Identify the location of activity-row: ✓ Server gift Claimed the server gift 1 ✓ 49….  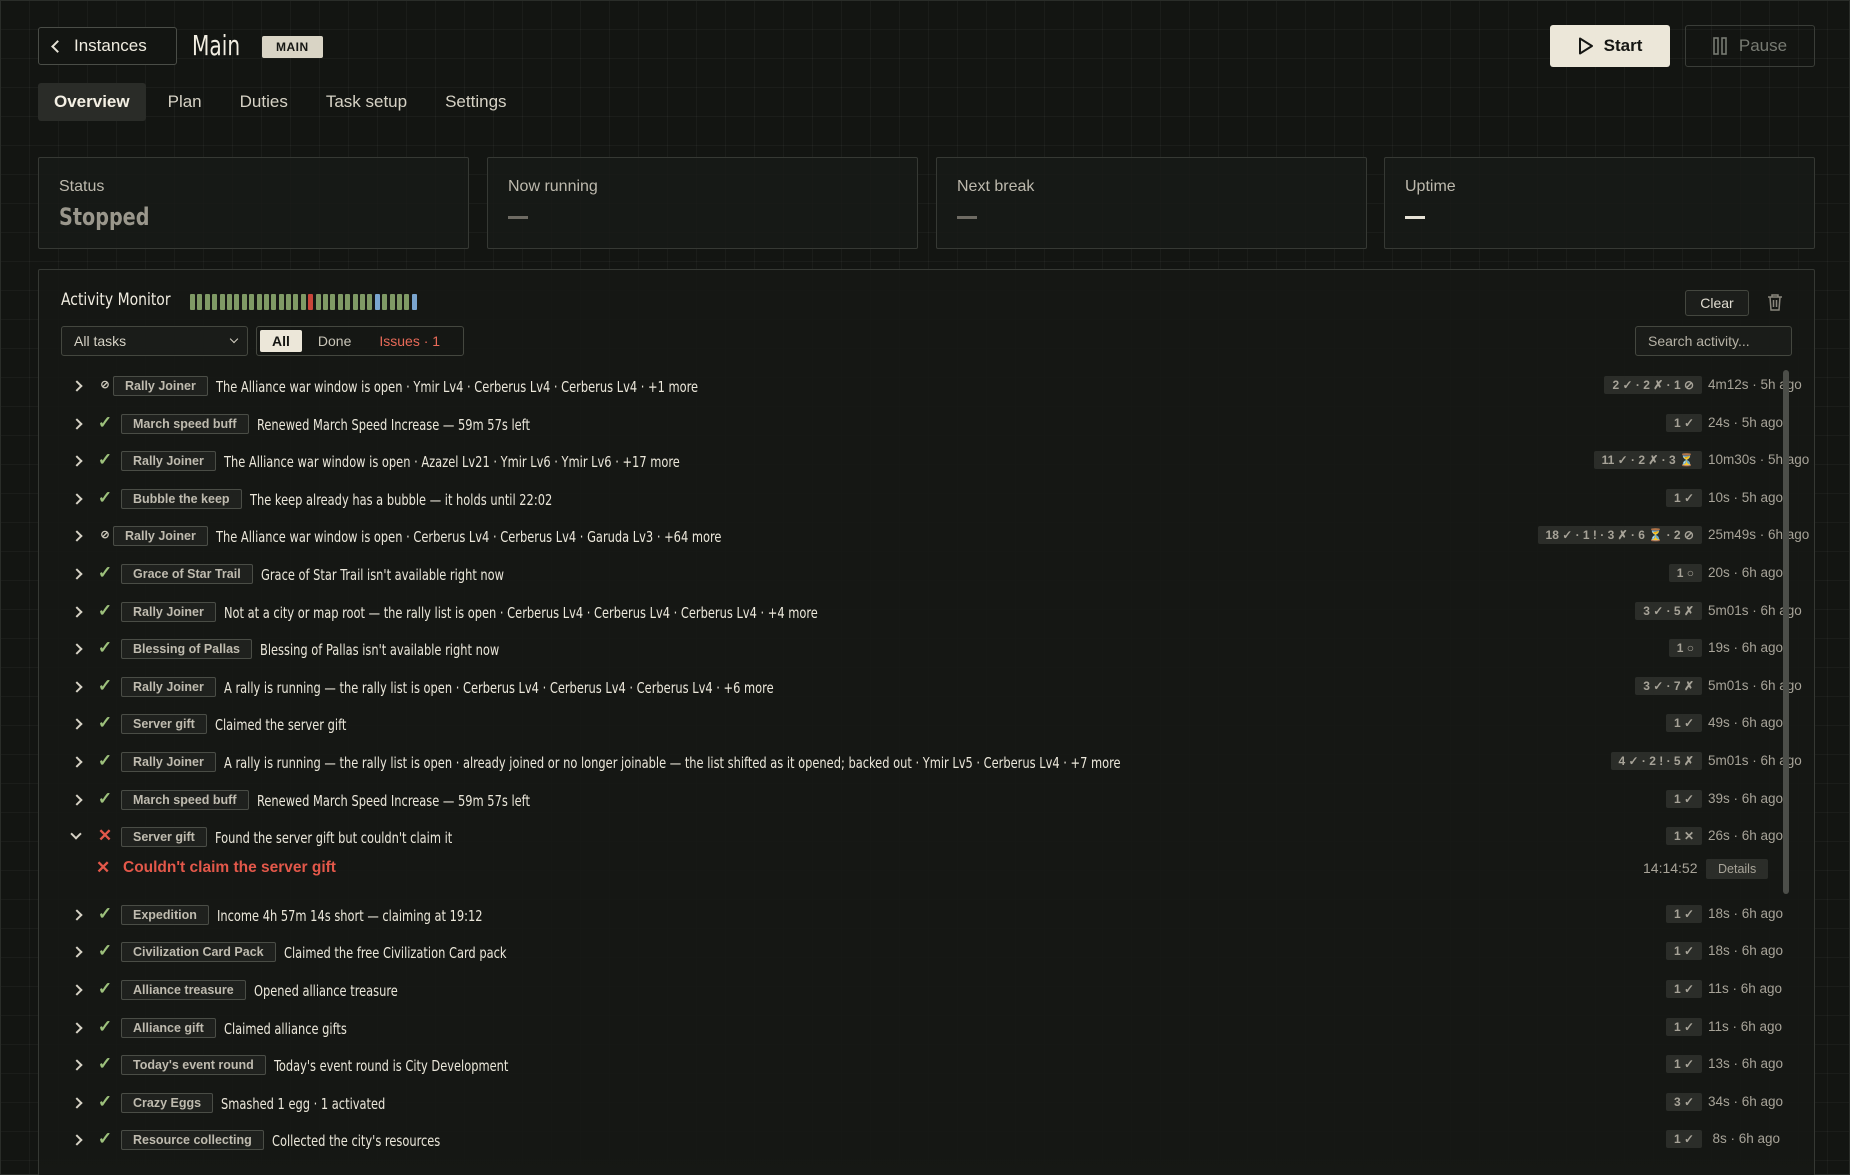
(911, 724).